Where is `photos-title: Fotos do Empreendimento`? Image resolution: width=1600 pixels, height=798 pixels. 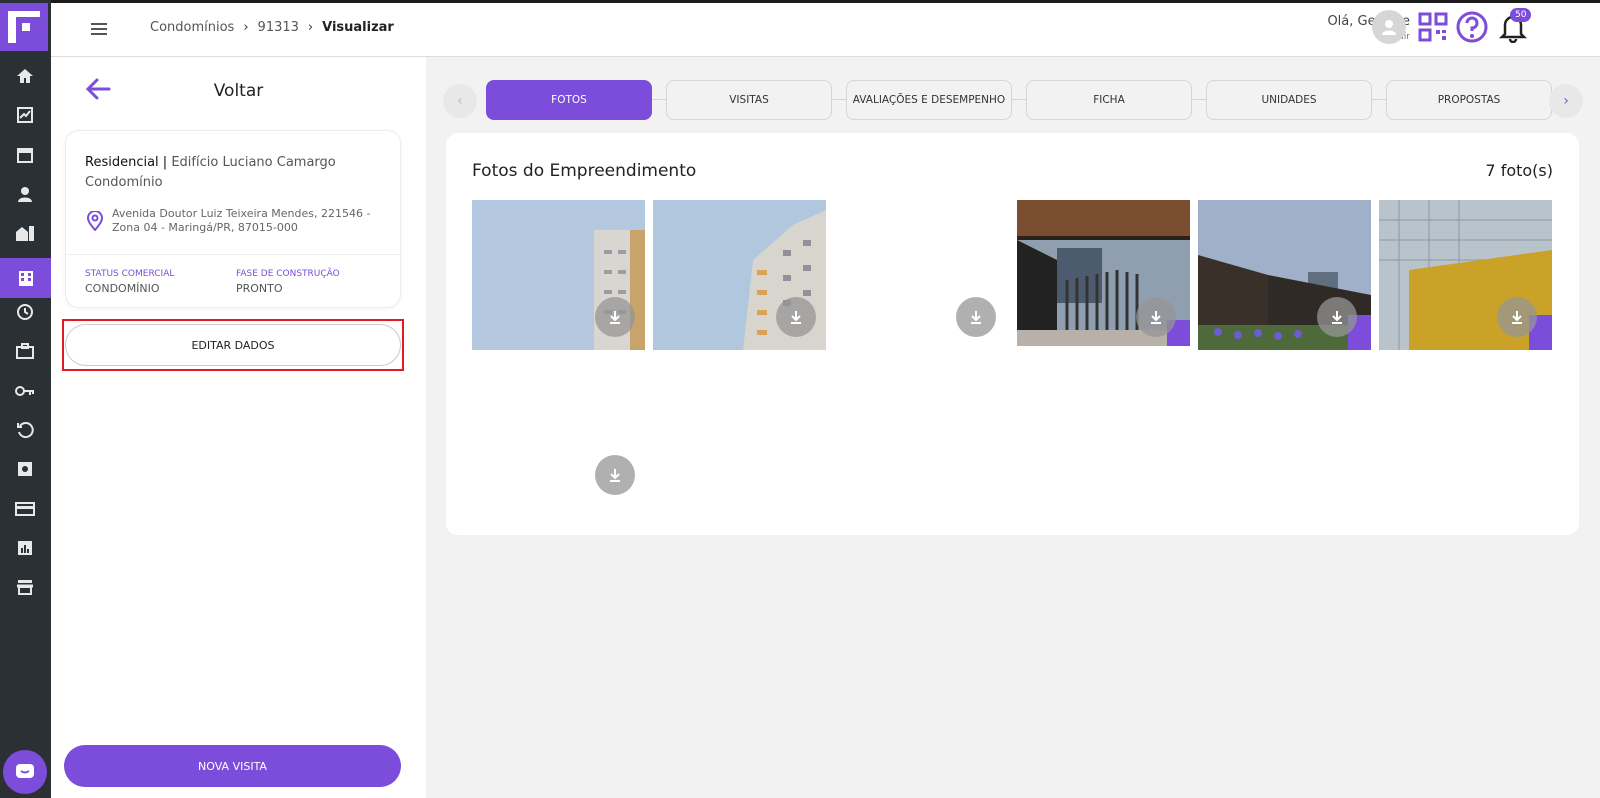 photos-title: Fotos do Empreendimento is located at coordinates (584, 171).